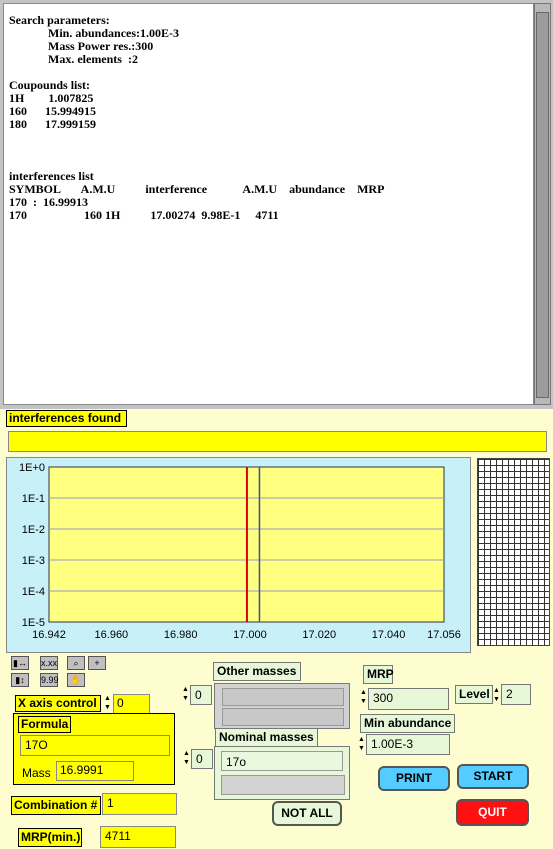 The height and width of the screenshot is (849, 553). I want to click on mrp-label: MRP, so click(378, 674).